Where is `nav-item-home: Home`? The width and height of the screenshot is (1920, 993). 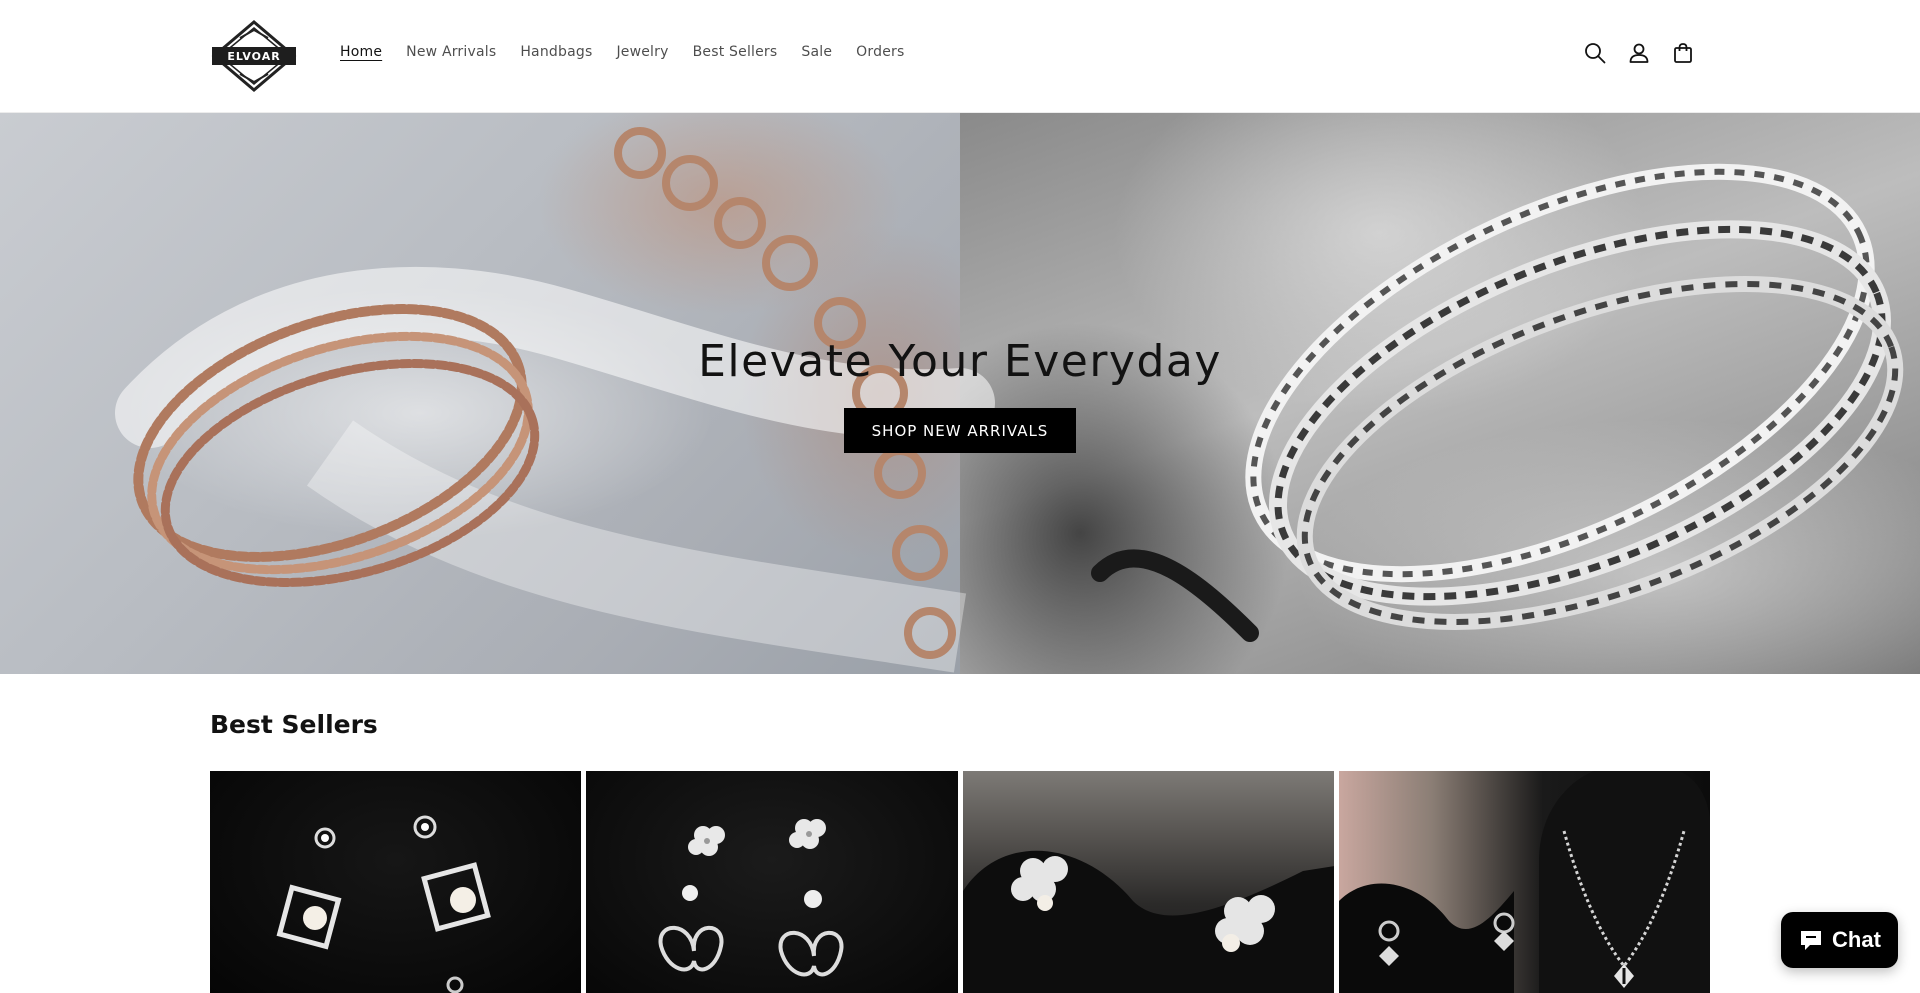 nav-item-home: Home is located at coordinates (361, 52).